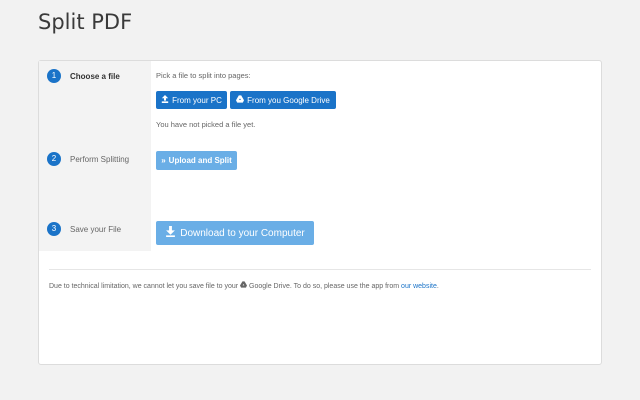 The width and height of the screenshot is (640, 400). I want to click on from-pc-button: From your PC, so click(191, 100).